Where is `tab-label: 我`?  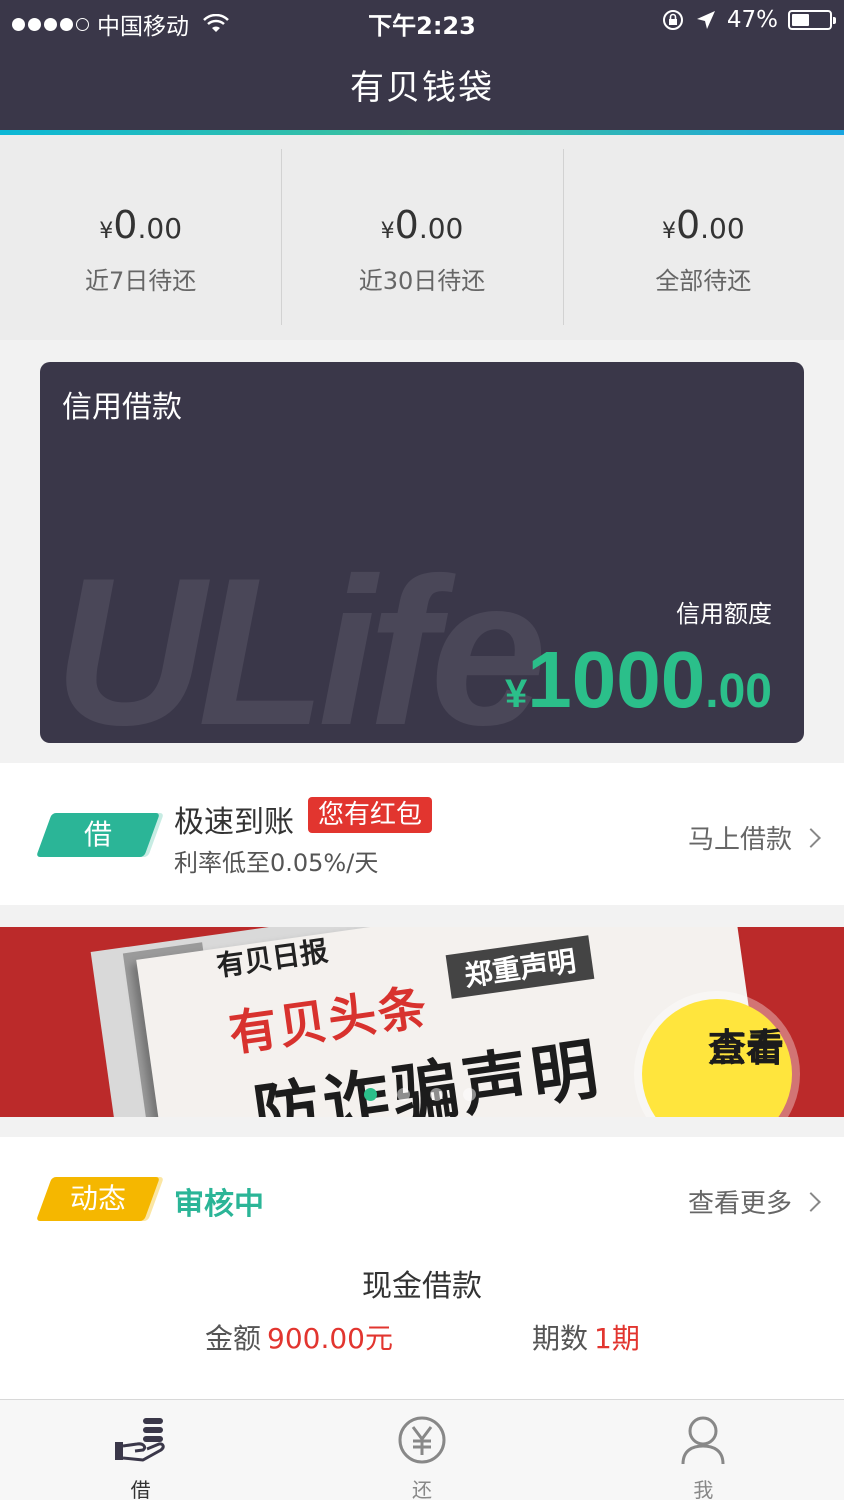 tab-label: 我 is located at coordinates (703, 1489).